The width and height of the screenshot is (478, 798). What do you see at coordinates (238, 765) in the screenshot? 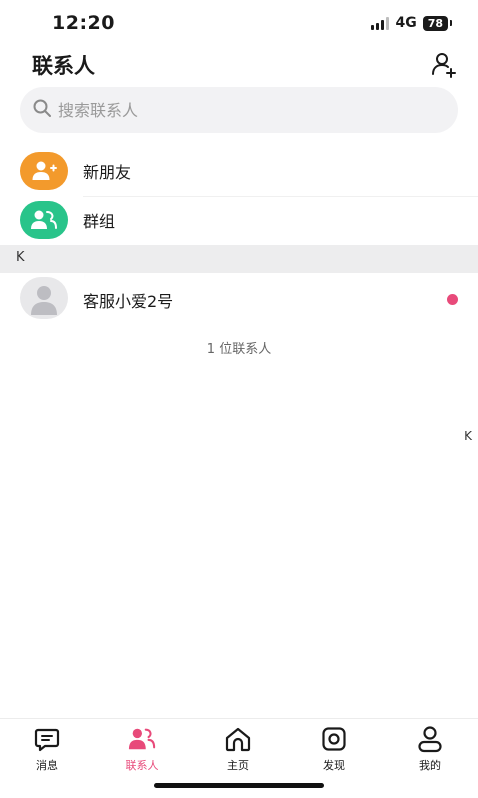
I see `tab-label: 主页` at bounding box center [238, 765].